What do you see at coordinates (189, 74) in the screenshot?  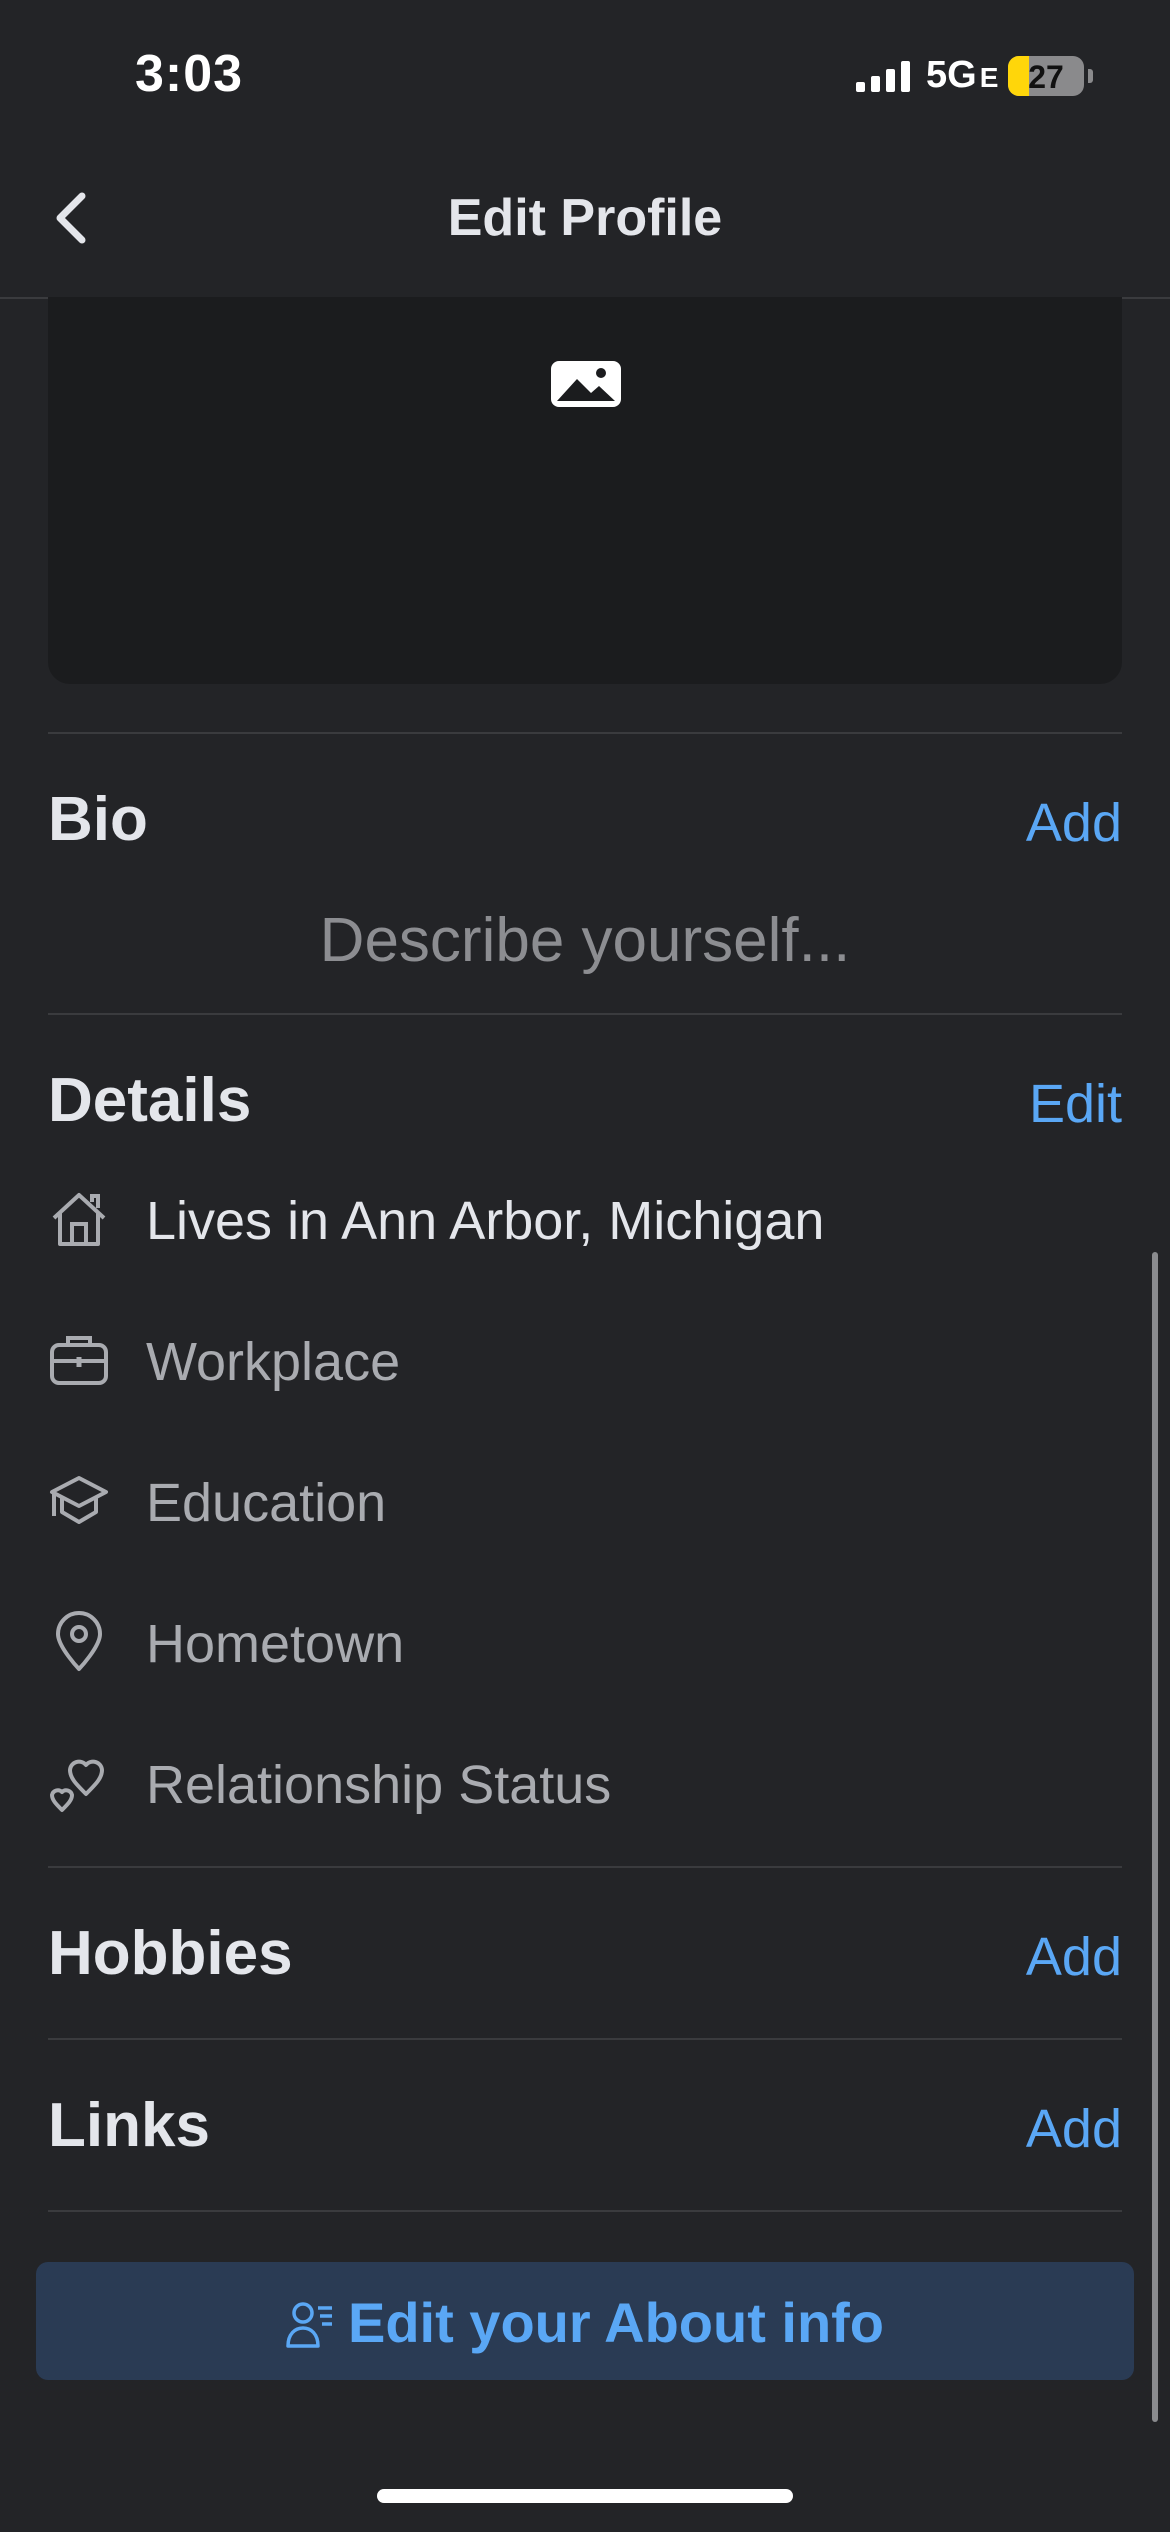 I see `status-time: 3:03` at bounding box center [189, 74].